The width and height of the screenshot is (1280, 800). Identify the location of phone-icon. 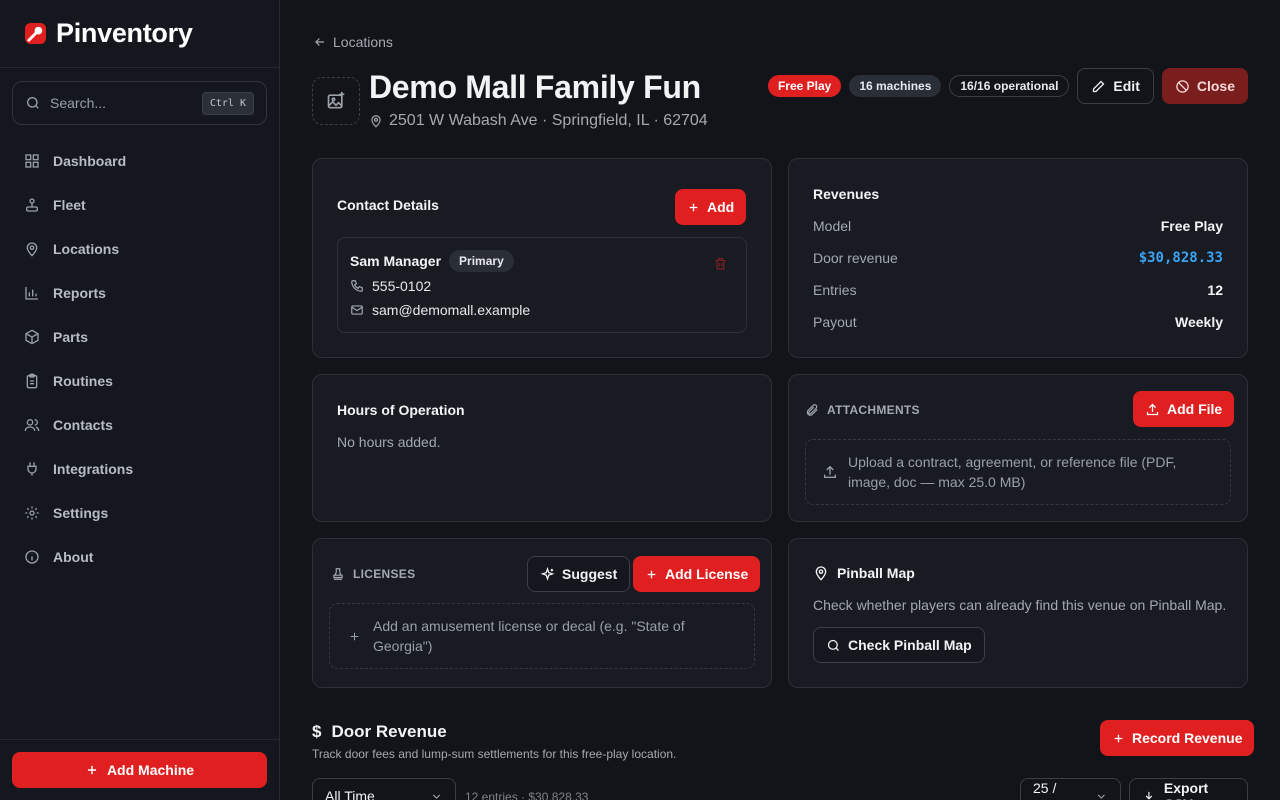
(357, 286).